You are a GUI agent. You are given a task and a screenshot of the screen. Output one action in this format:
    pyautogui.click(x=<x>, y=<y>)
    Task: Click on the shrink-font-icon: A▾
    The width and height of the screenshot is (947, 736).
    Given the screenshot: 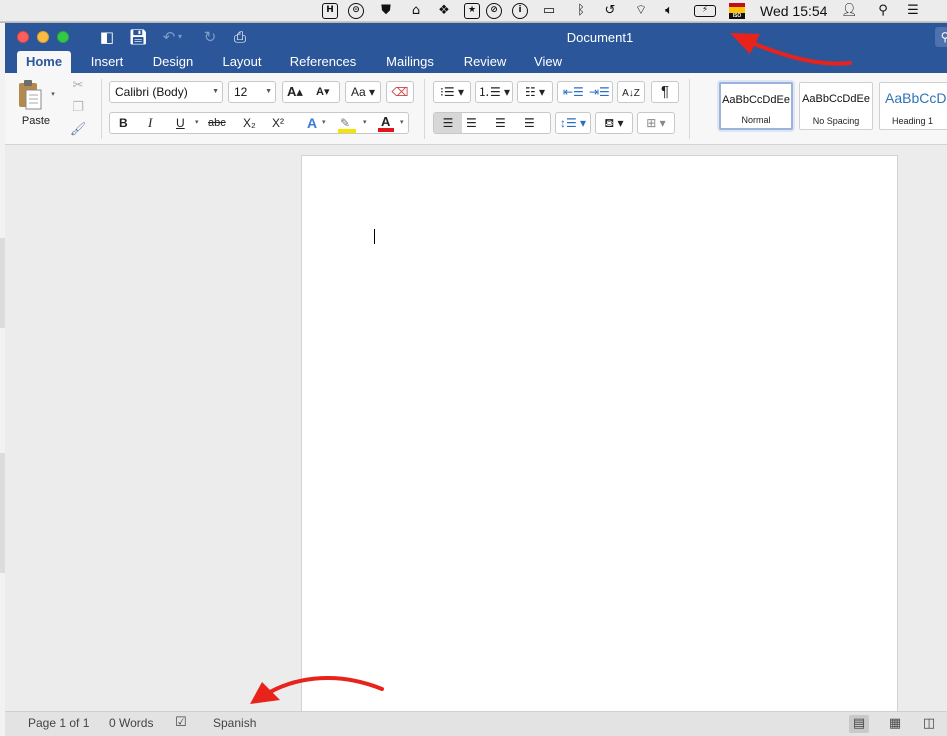 What is the action you would take?
    pyautogui.click(x=322, y=92)
    